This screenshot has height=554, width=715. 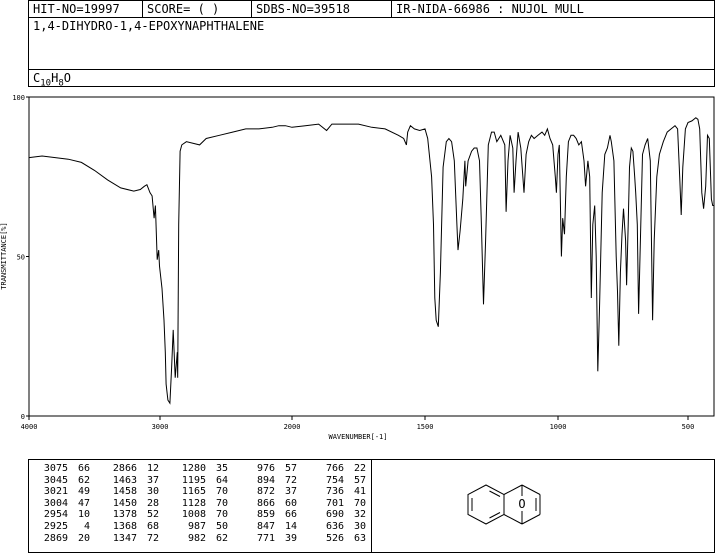 What do you see at coordinates (359, 492) in the screenshot?
I see `peak-transmittance: 41` at bounding box center [359, 492].